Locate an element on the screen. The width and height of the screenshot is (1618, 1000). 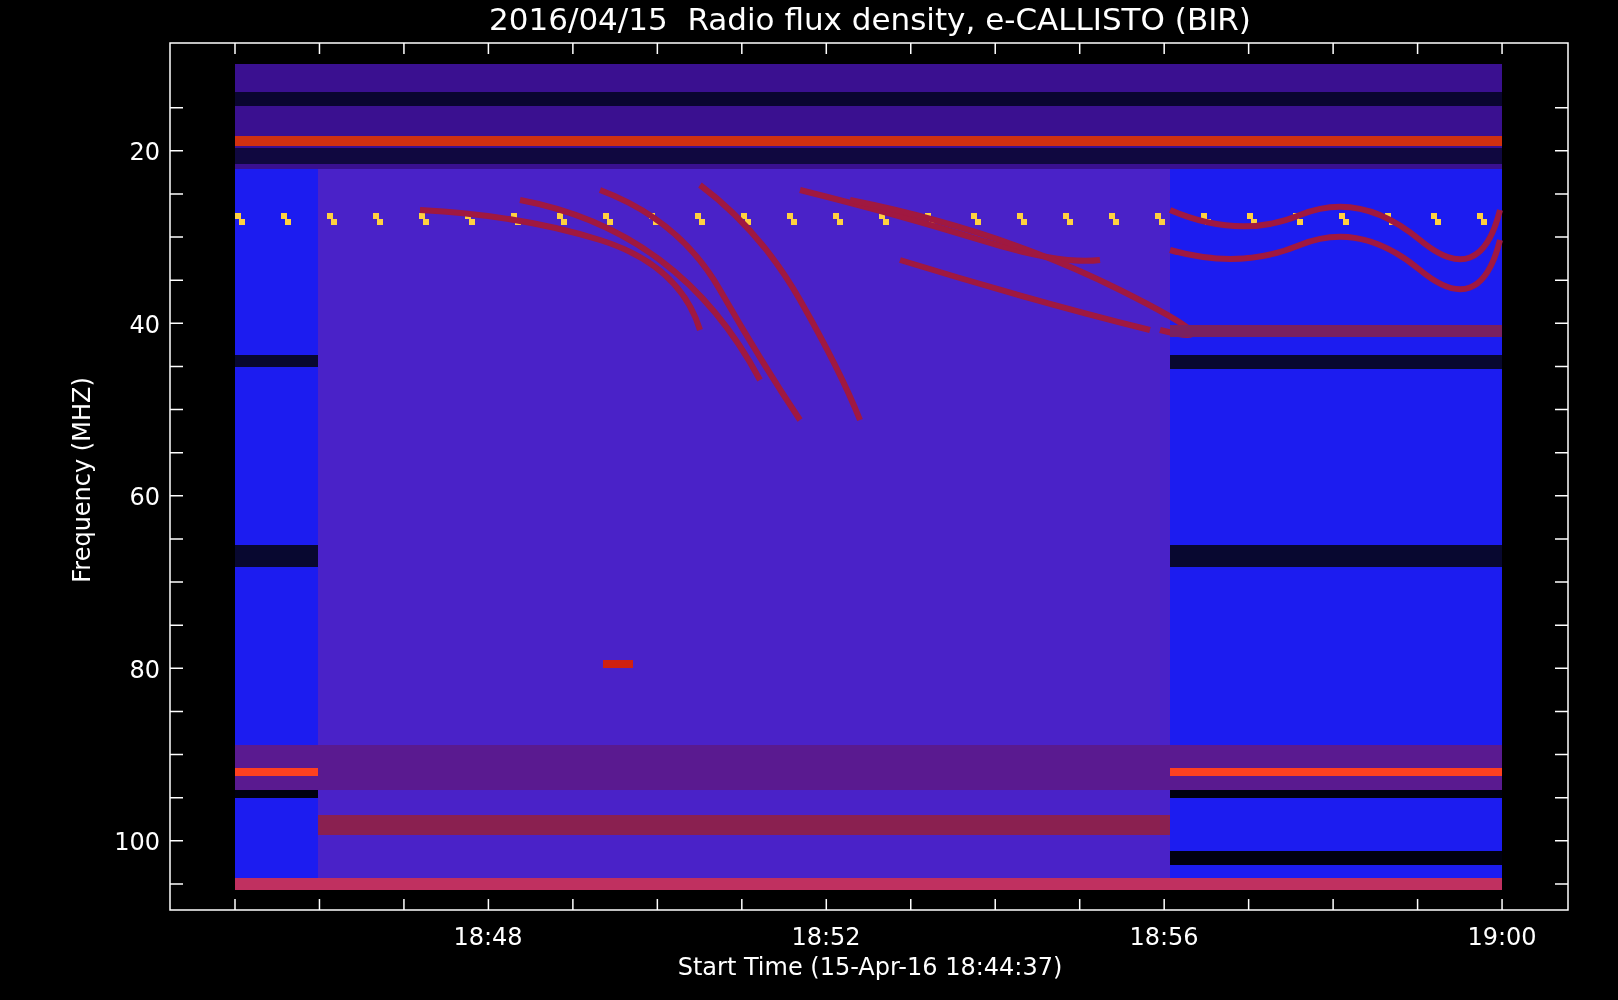
y-tick-label: 100 is located at coordinates (137, 842).